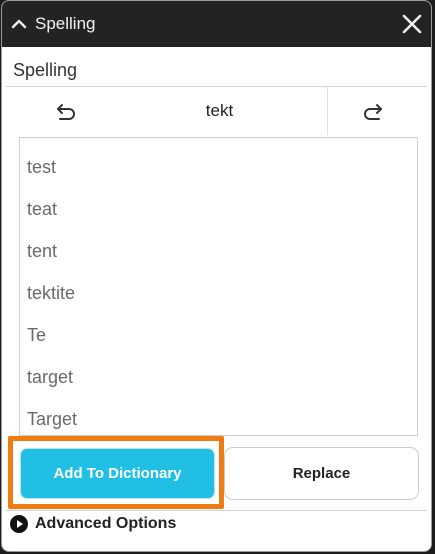  I want to click on advanced-options-label: Advanced Options, so click(106, 523).